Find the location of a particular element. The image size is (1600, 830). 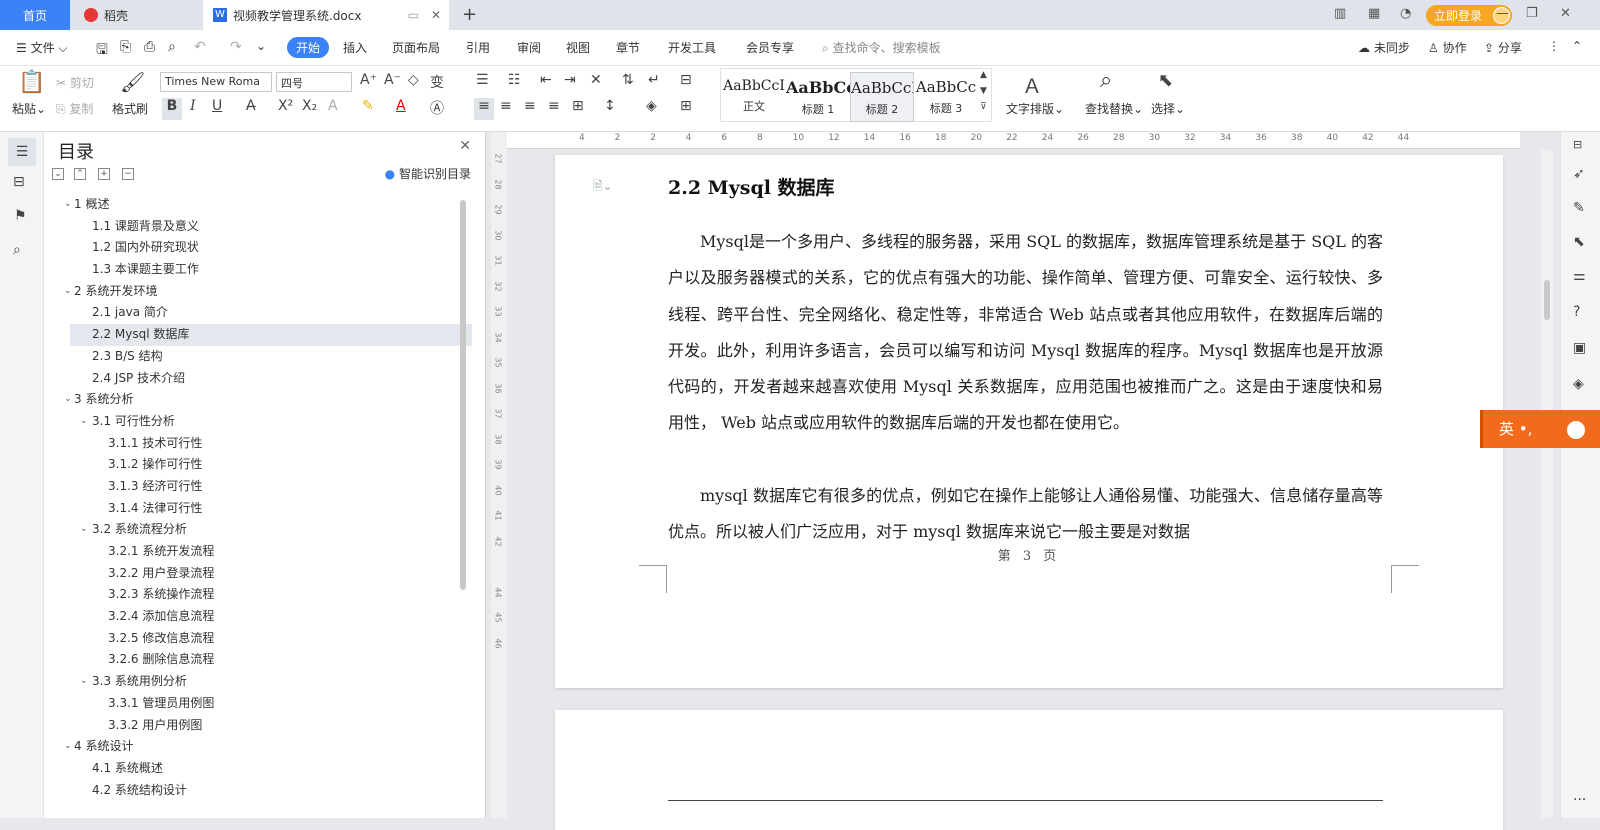

shading-icon: ◈ is located at coordinates (651, 106).